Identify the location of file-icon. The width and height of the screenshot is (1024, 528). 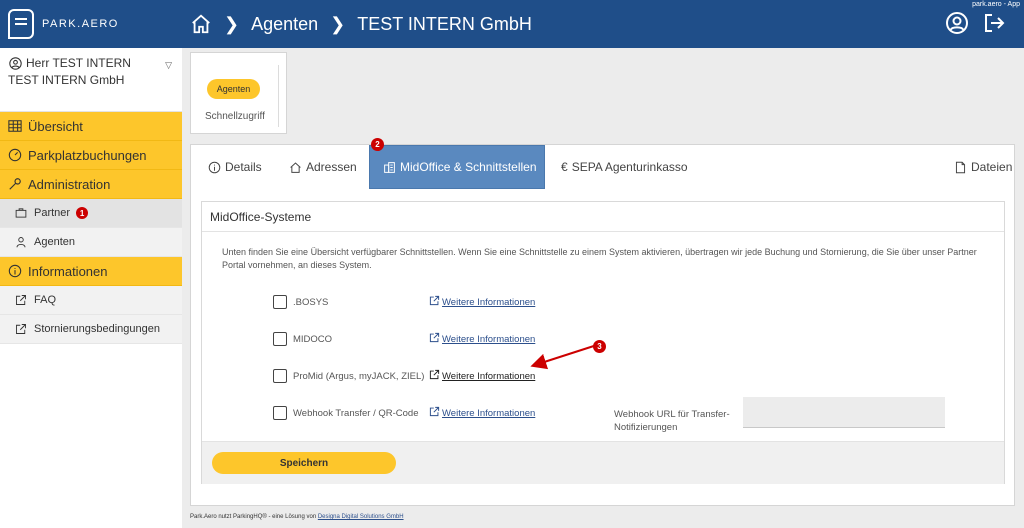
(960, 167).